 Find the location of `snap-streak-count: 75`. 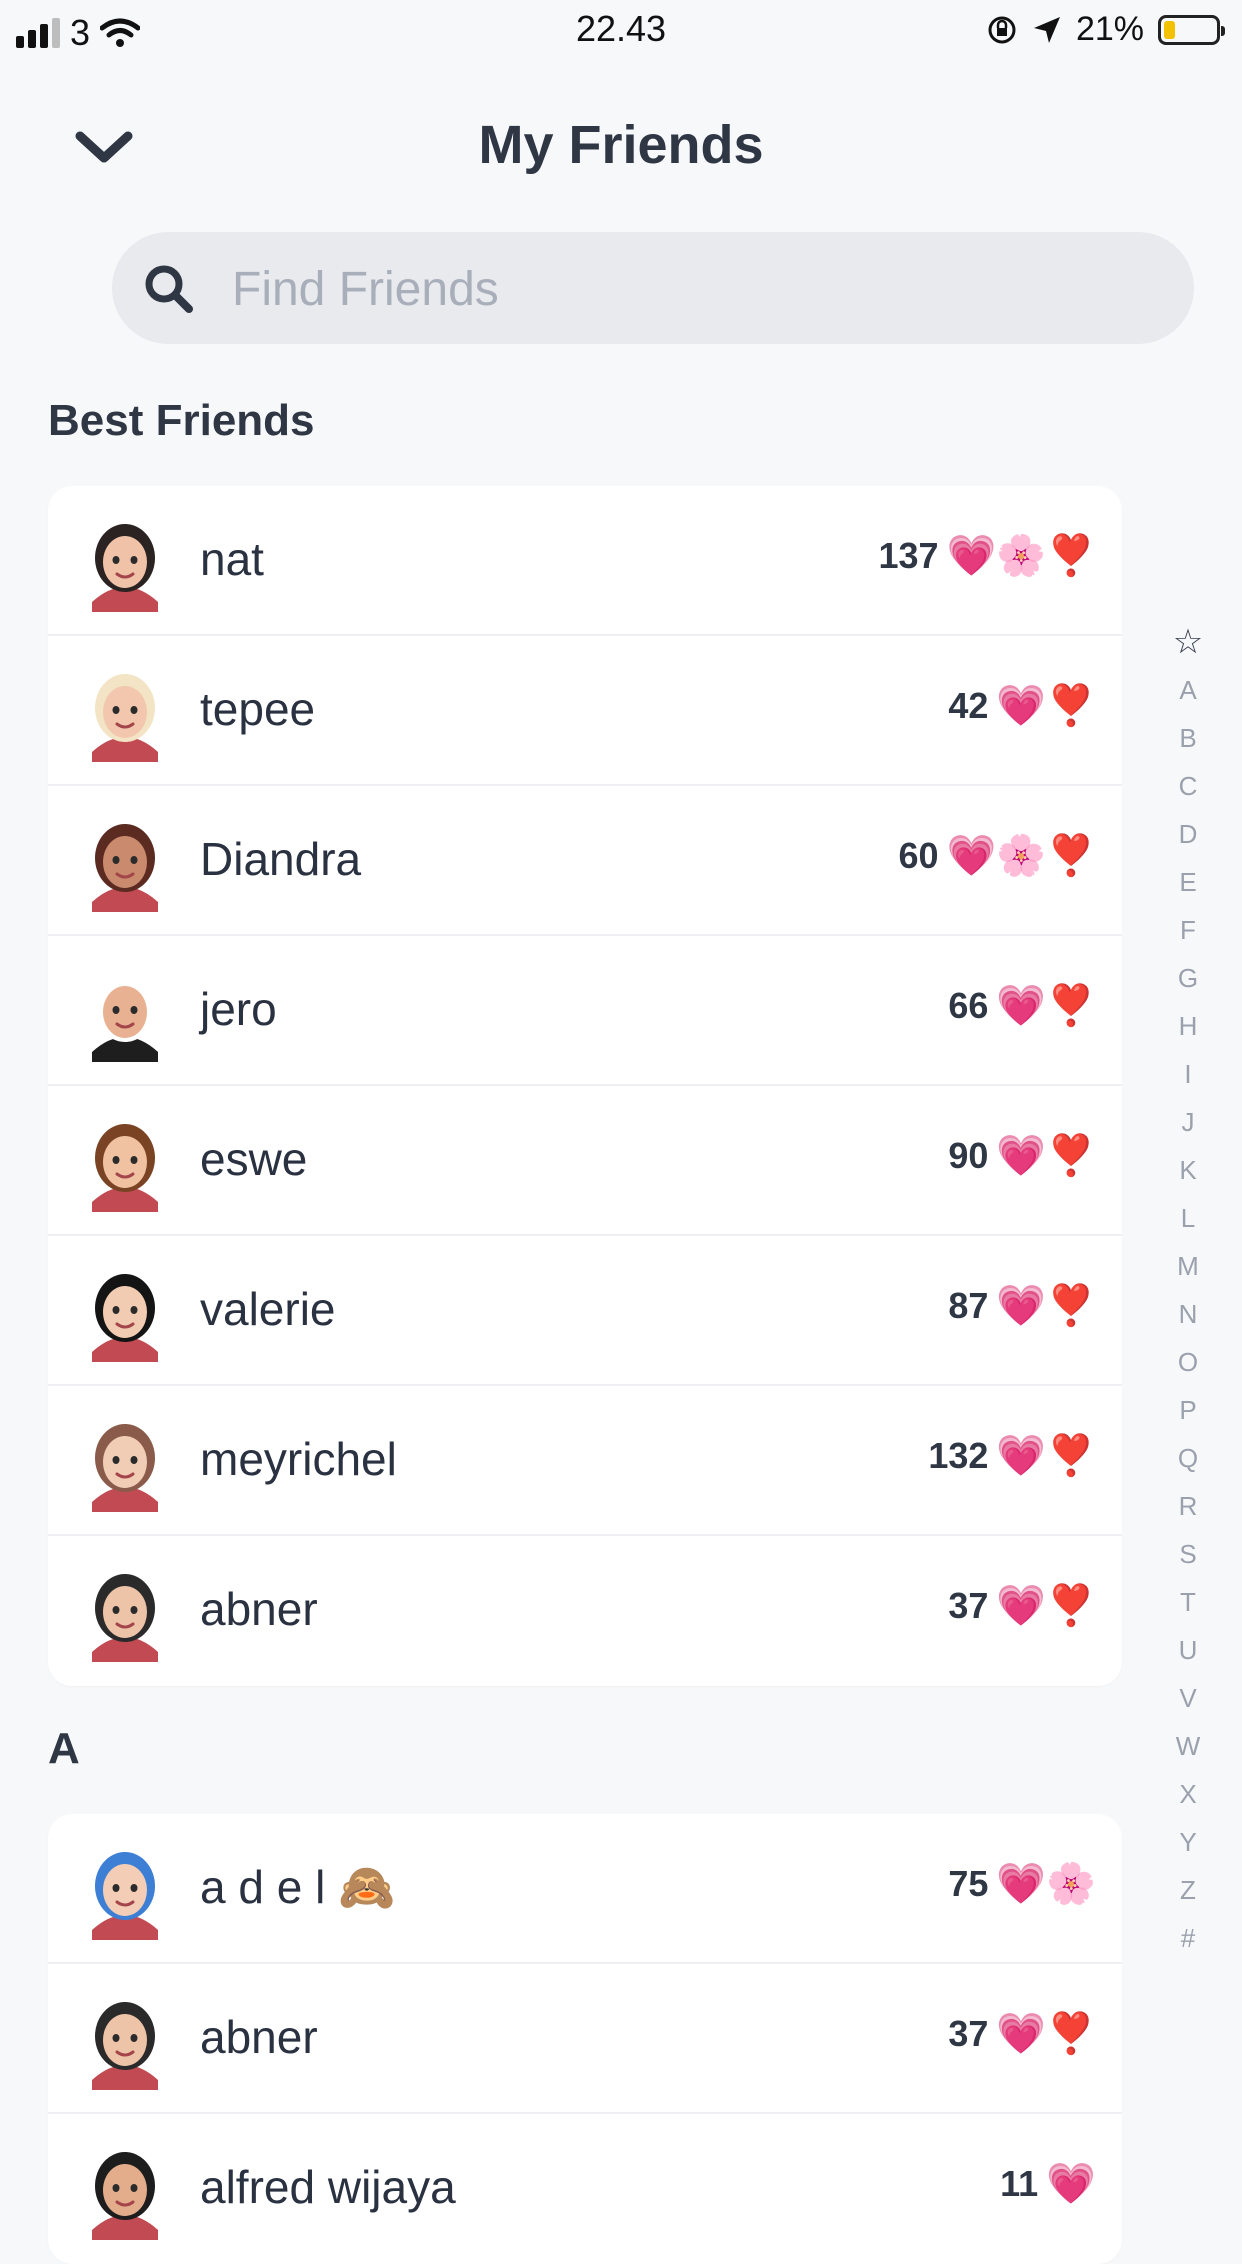

snap-streak-count: 75 is located at coordinates (968, 1883).